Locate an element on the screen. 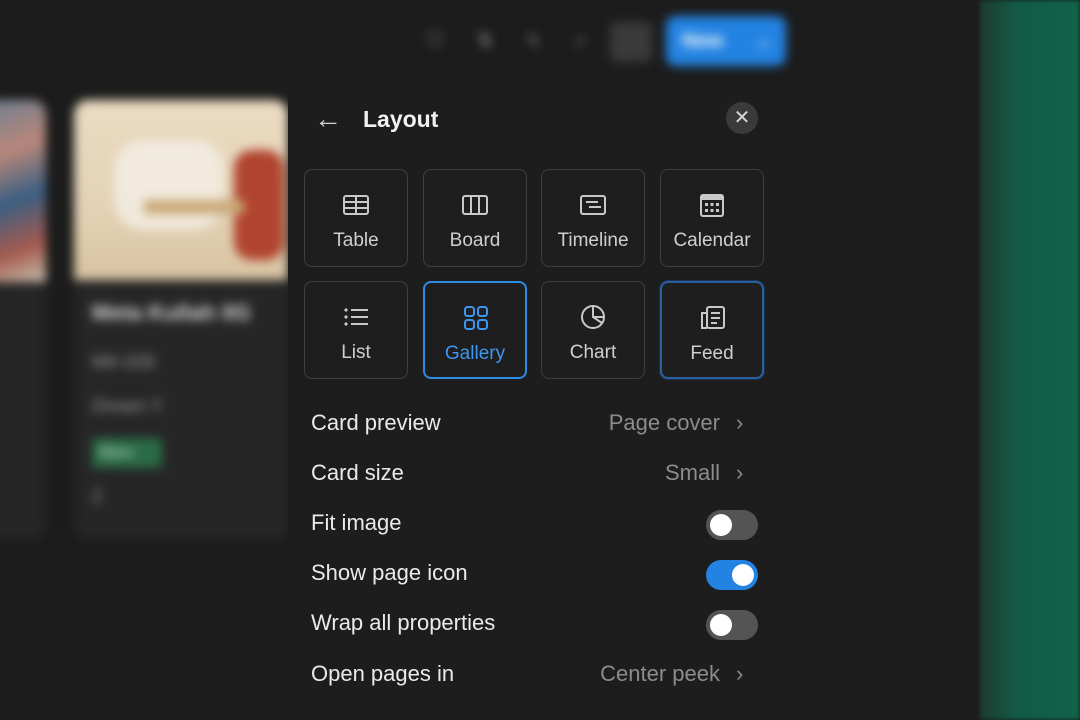 The image size is (1080, 720). calendar-icon is located at coordinates (712, 205).